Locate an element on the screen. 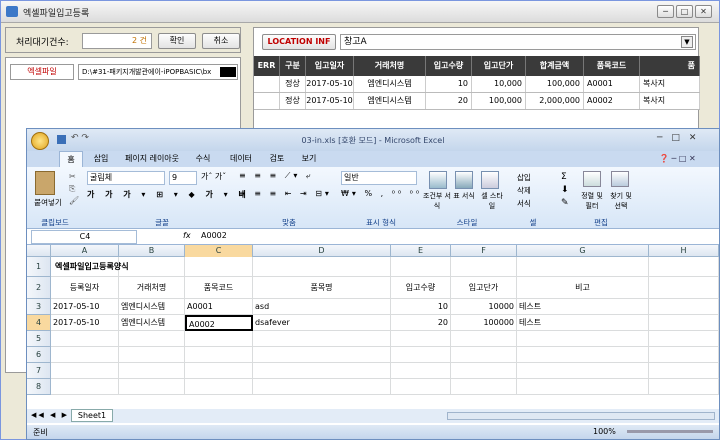  sheet-cell: 비고 is located at coordinates (583, 288).